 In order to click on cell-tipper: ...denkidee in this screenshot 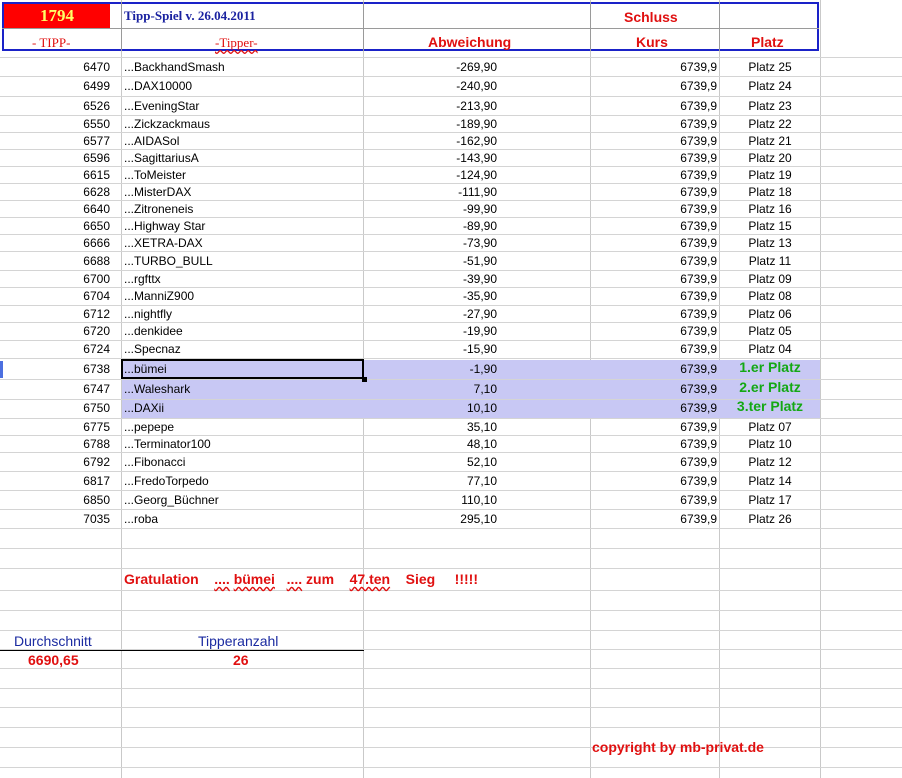, I will do `click(153, 331)`.